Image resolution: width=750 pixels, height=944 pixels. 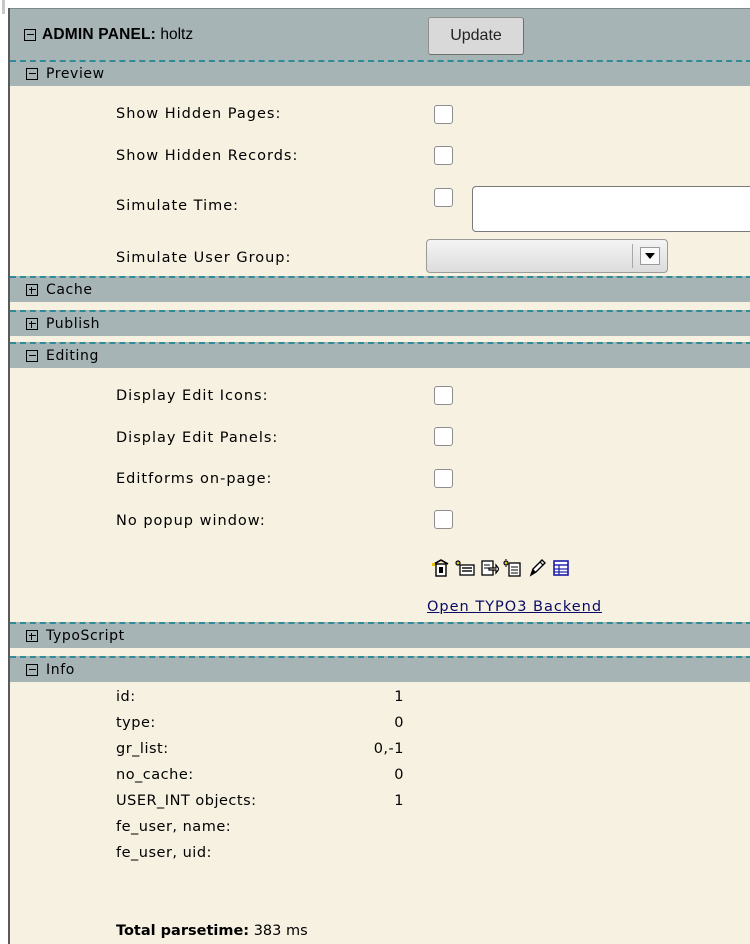 What do you see at coordinates (99, 34) in the screenshot?
I see `admin-panel-title-label: ADMIN PANEL:` at bounding box center [99, 34].